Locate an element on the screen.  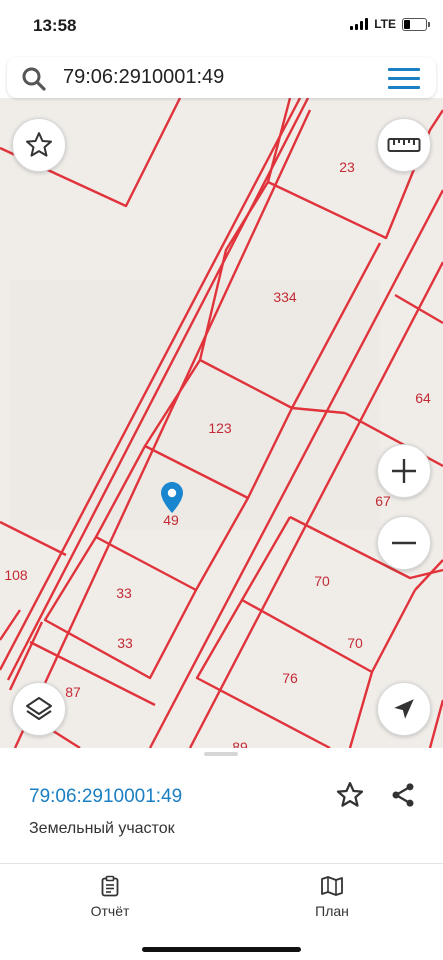
ruler-button is located at coordinates (404, 145).